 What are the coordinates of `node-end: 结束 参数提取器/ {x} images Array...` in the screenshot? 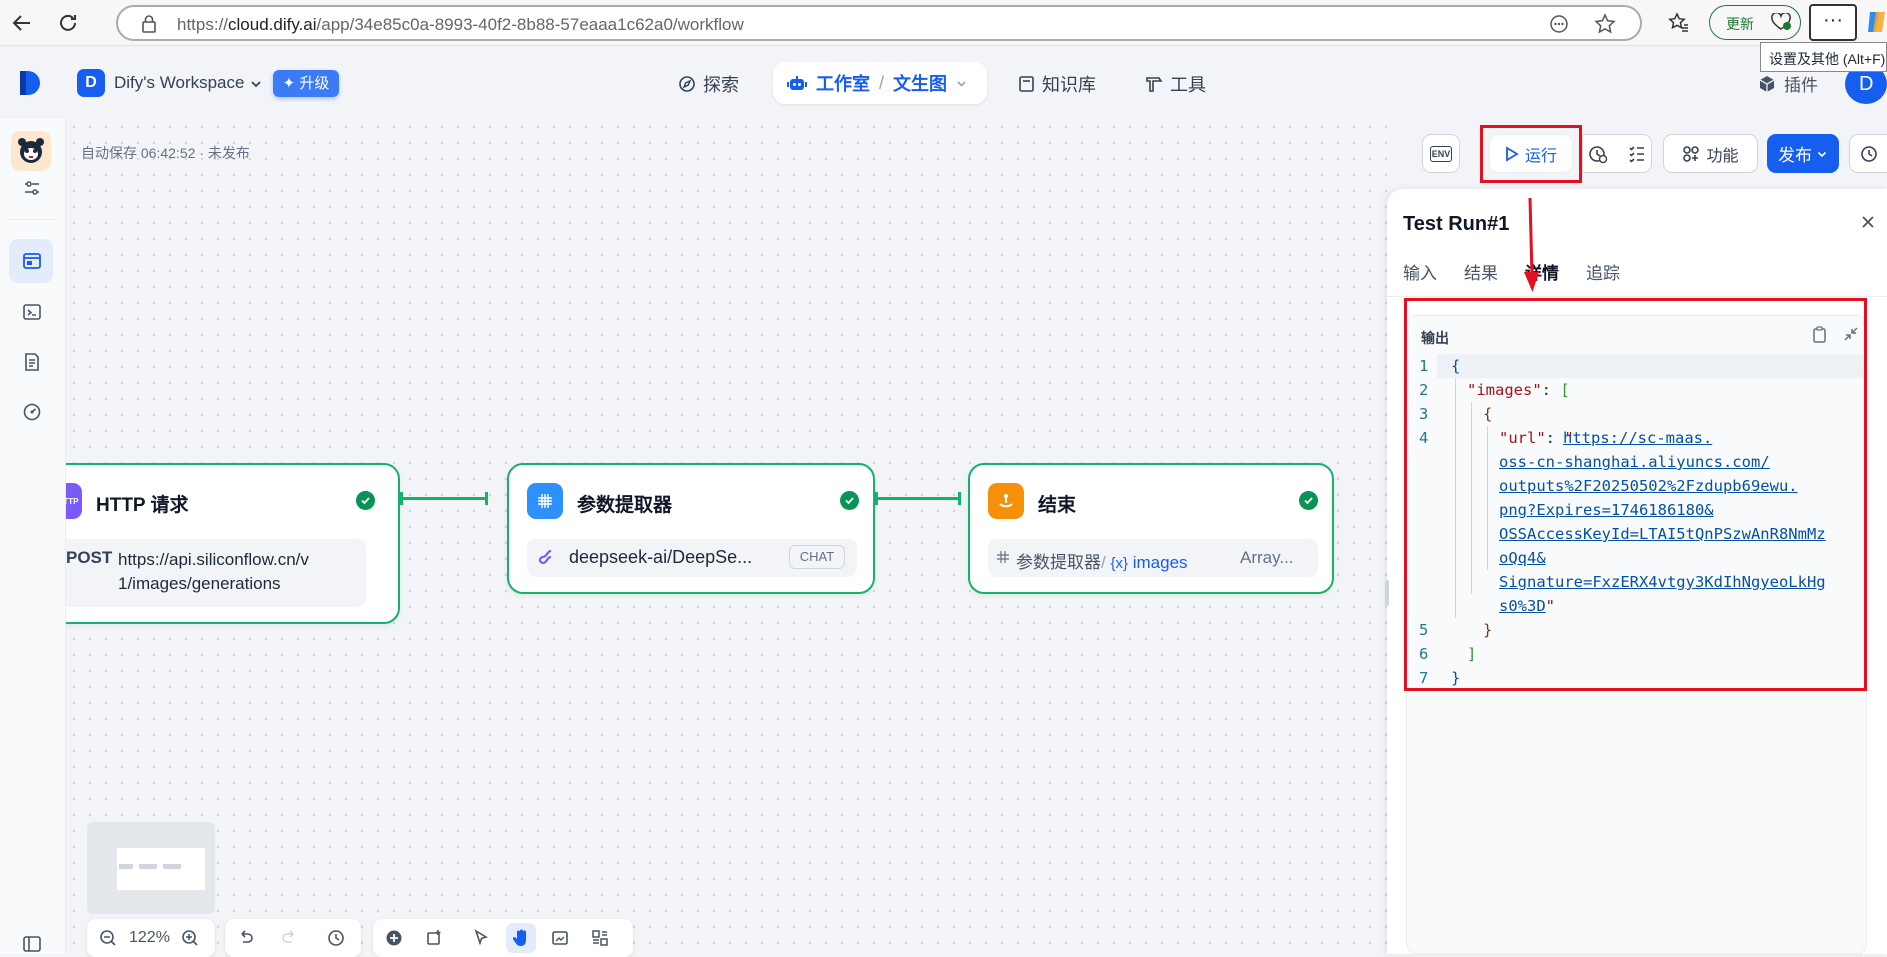 It's located at (1151, 528).